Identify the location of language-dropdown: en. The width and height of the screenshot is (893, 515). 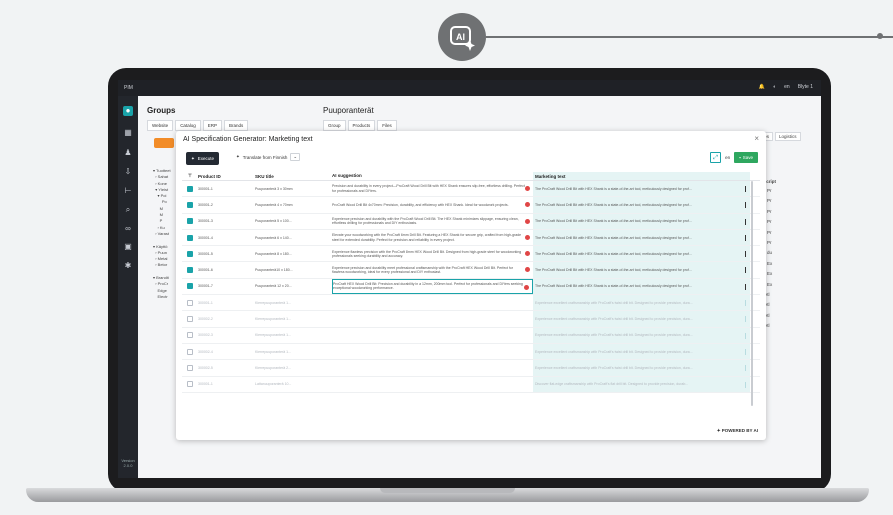
(727, 157).